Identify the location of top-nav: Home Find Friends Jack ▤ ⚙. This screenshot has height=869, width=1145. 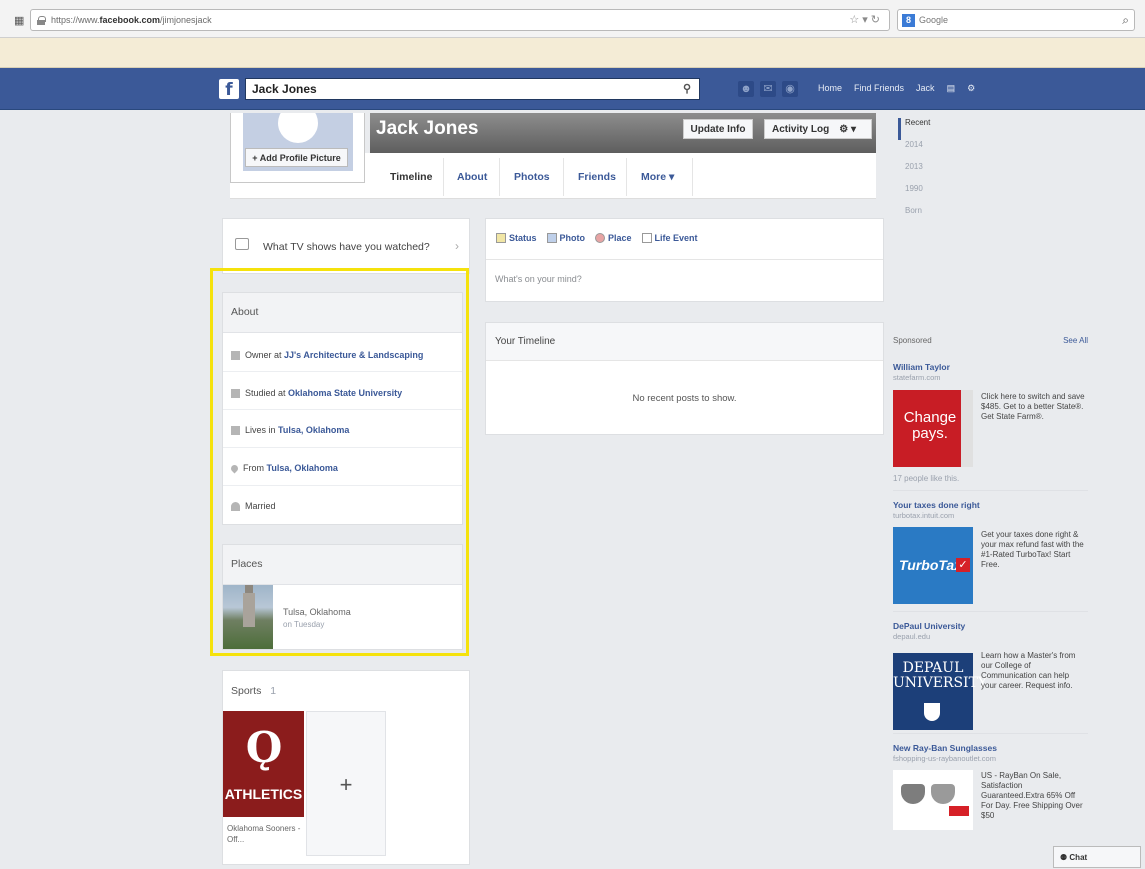
(896, 88).